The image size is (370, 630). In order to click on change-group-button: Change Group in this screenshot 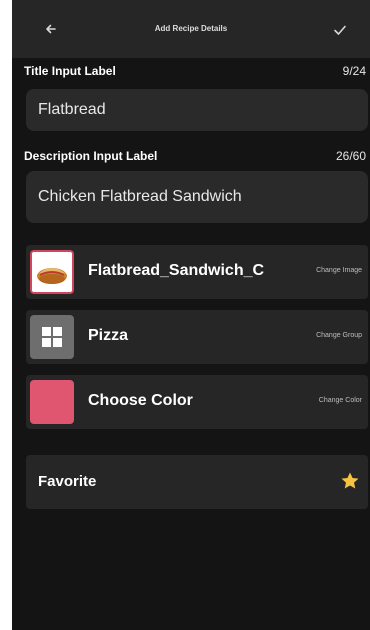, I will do `click(339, 335)`.